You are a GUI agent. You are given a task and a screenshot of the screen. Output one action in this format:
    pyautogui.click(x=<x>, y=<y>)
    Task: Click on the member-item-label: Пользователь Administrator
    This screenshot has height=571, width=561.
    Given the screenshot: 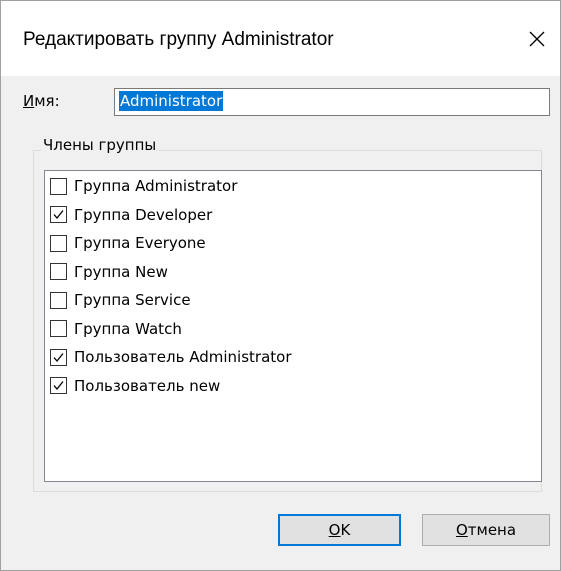 What is the action you would take?
    pyautogui.click(x=183, y=357)
    